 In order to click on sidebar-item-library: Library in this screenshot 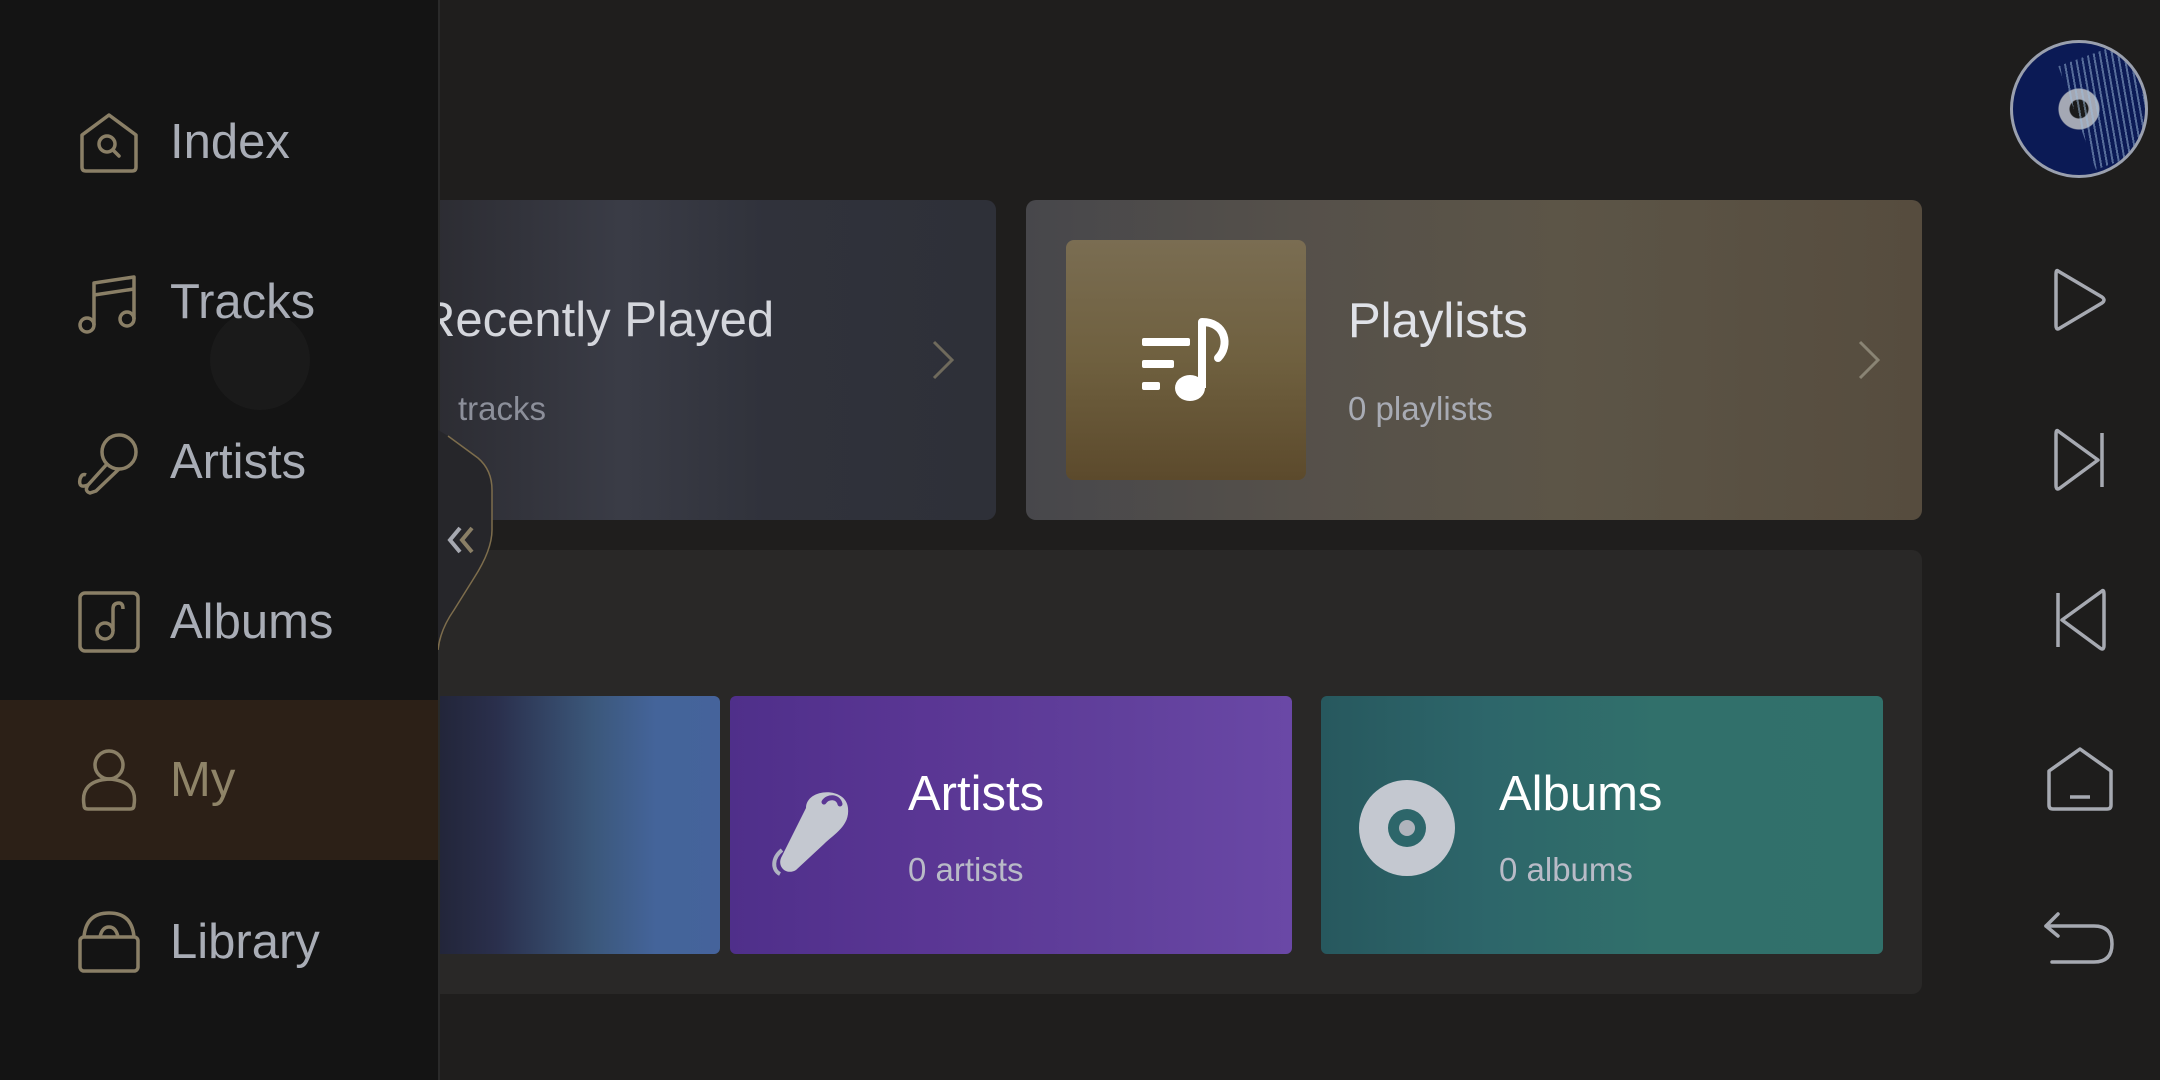, I will do `click(219, 942)`.